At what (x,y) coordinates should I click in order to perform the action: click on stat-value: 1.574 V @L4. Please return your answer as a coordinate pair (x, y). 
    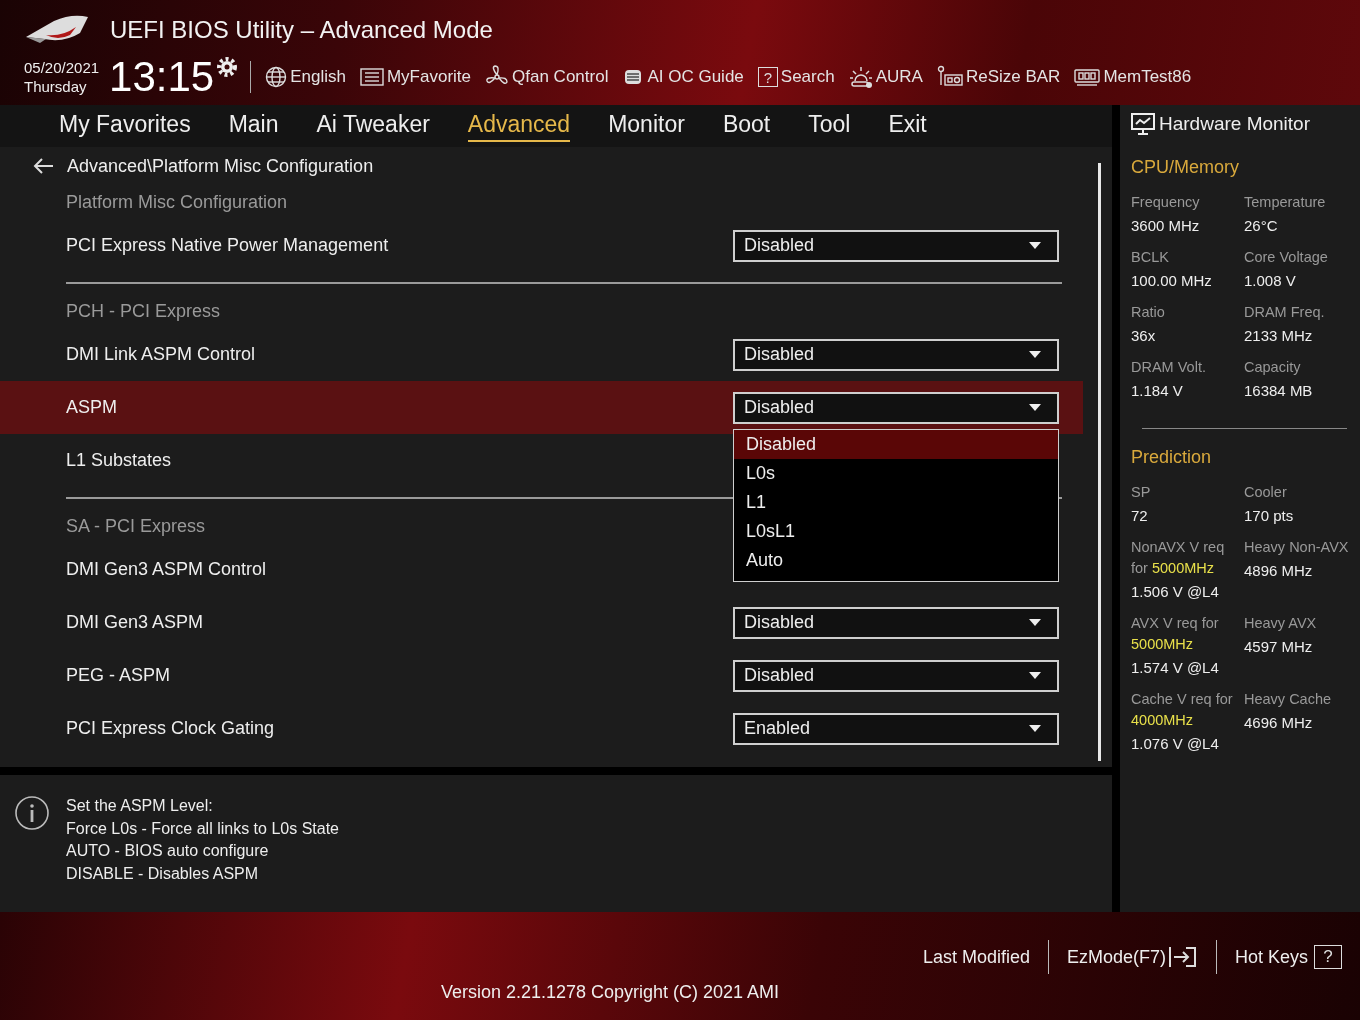
    Looking at the image, I should click on (1175, 668).